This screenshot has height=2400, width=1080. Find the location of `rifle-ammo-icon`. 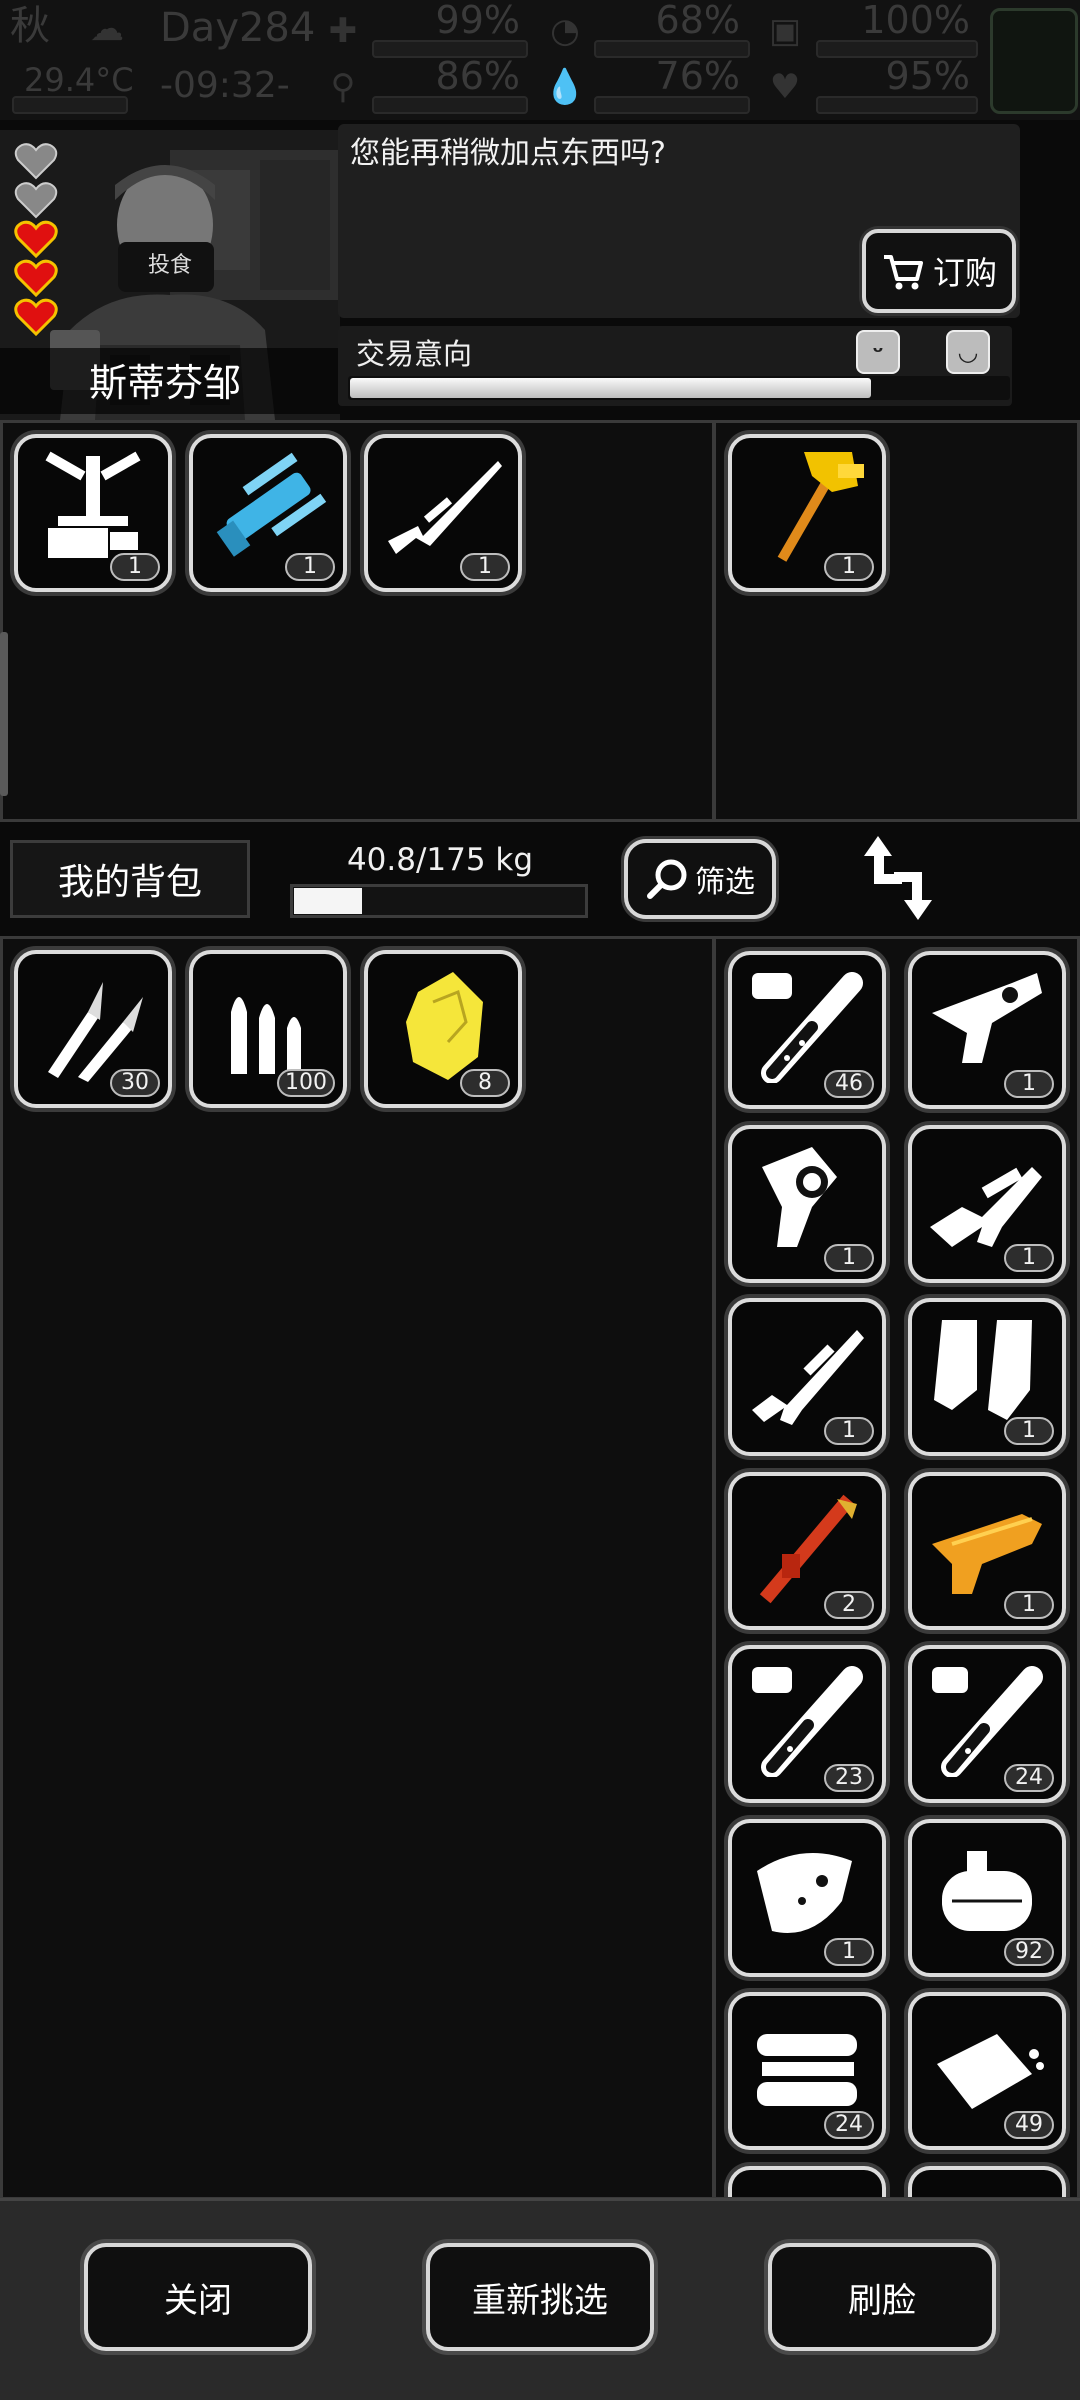

rifle-ammo-icon is located at coordinates (95, 1032).